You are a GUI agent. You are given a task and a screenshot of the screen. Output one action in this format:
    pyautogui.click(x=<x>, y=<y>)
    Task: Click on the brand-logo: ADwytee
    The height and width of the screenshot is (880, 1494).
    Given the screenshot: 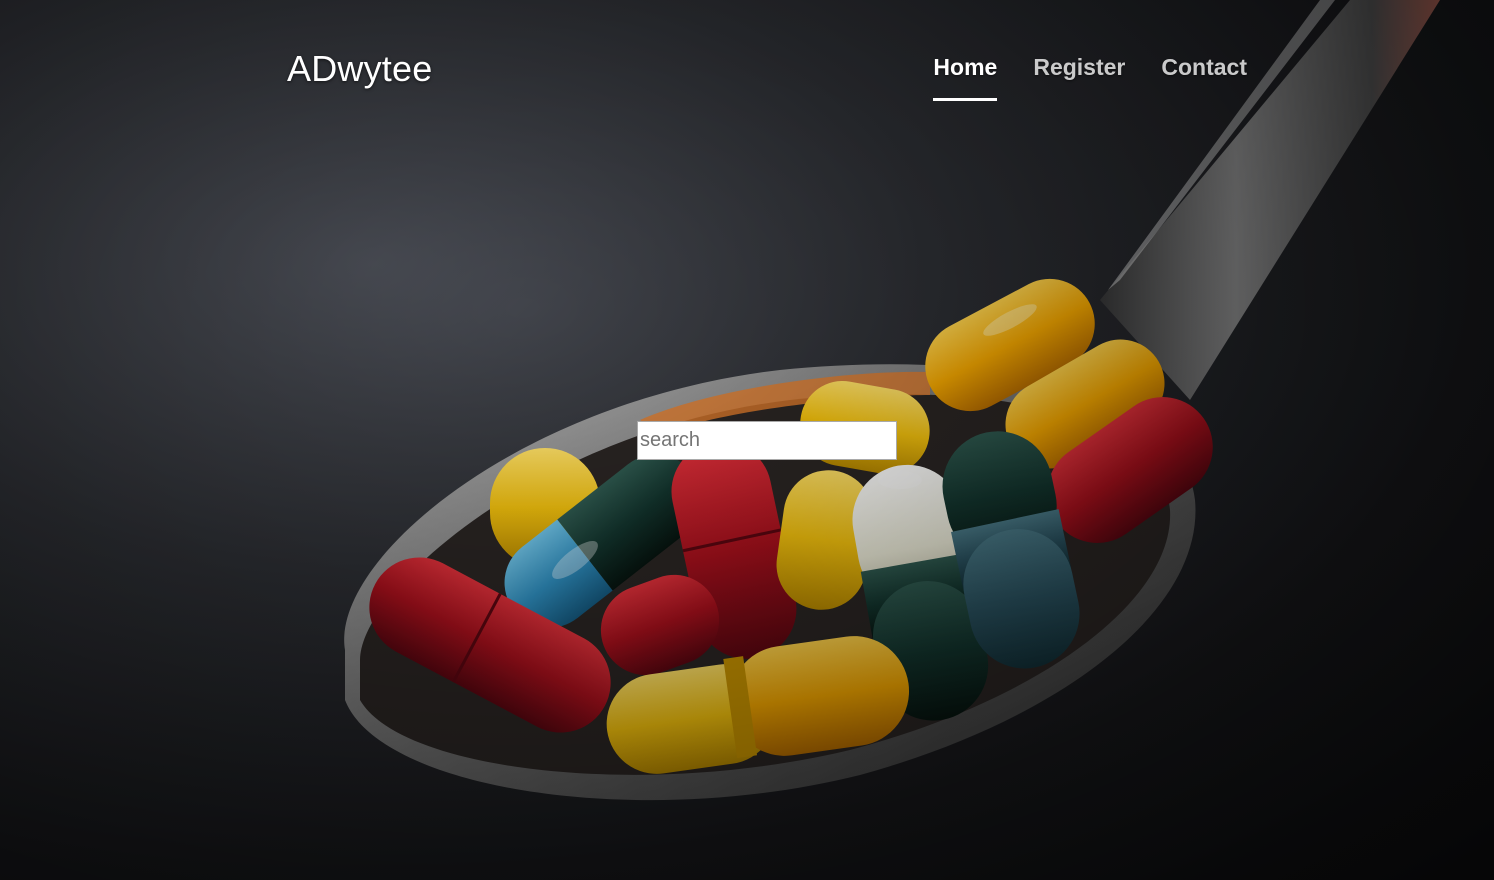 What is the action you would take?
    pyautogui.click(x=359, y=69)
    